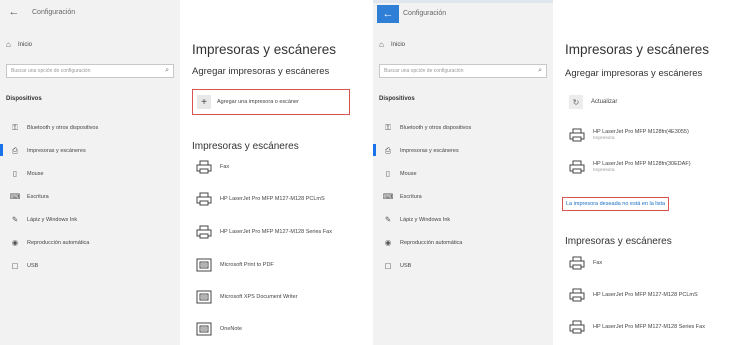 The width and height of the screenshot is (740, 345). I want to click on plus-icon: +, so click(204, 102).